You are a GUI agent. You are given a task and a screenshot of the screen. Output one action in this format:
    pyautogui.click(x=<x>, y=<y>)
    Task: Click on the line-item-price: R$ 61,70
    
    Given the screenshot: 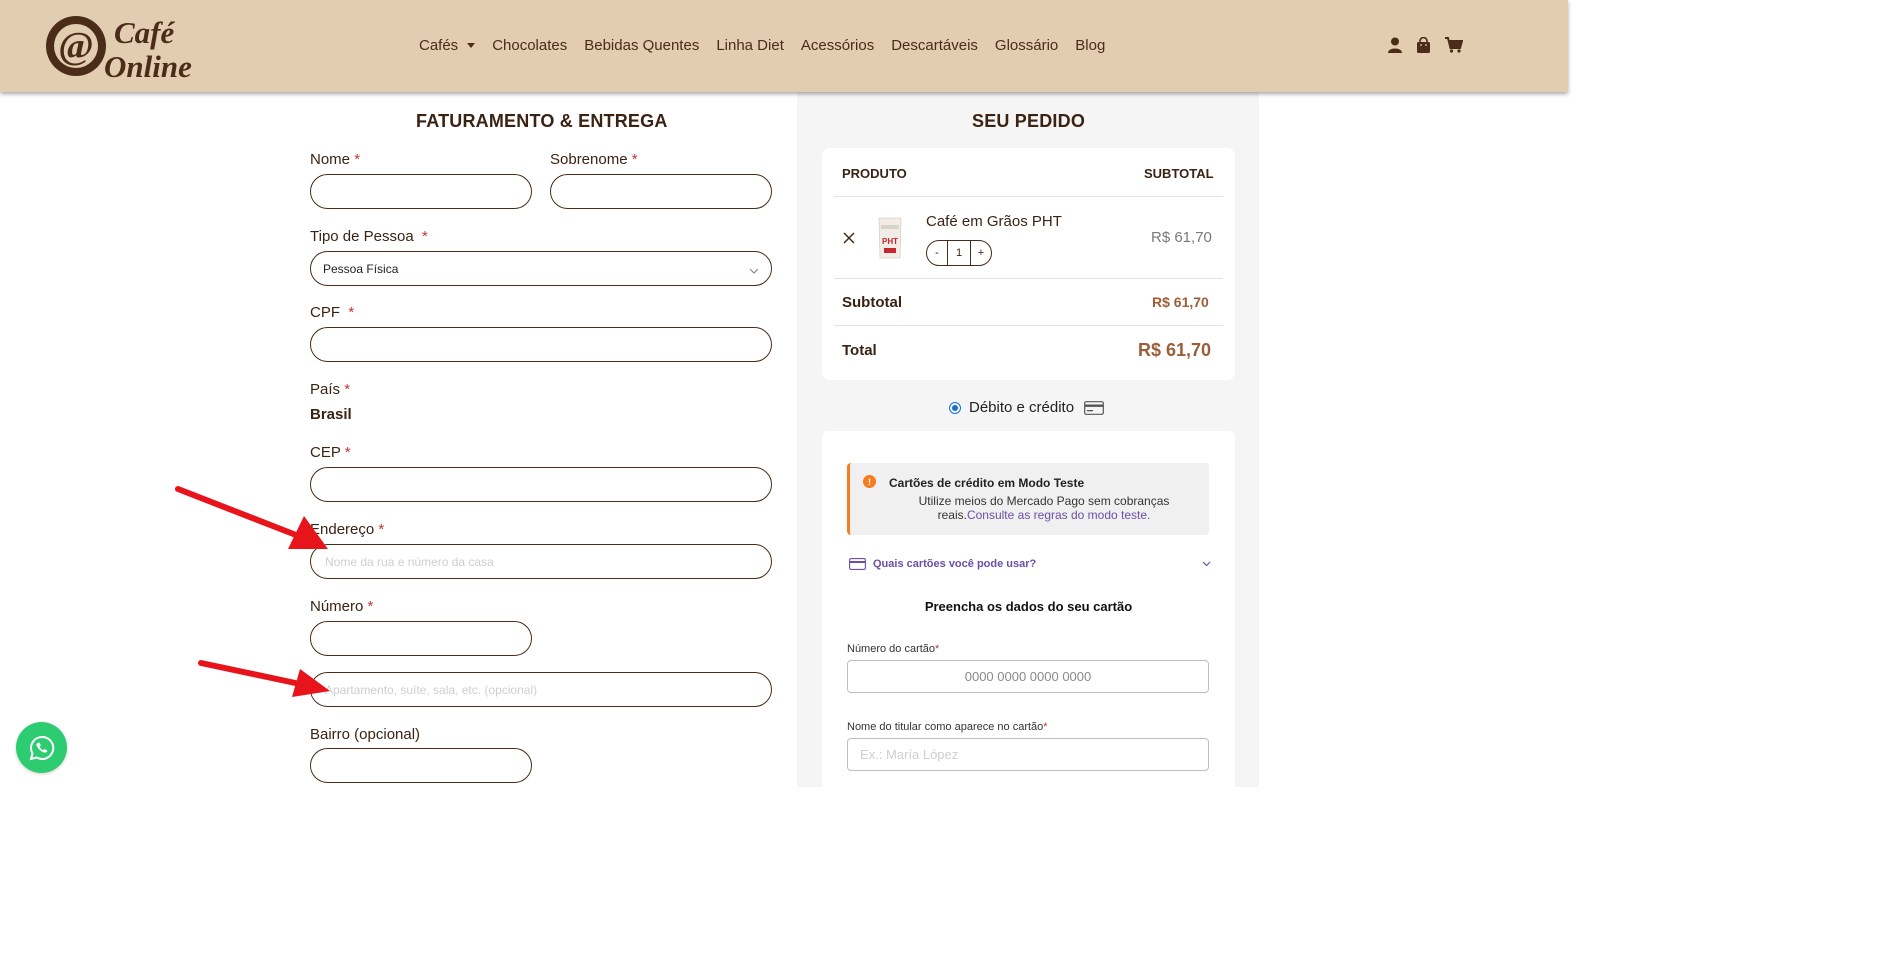 What is the action you would take?
    pyautogui.click(x=1181, y=237)
    